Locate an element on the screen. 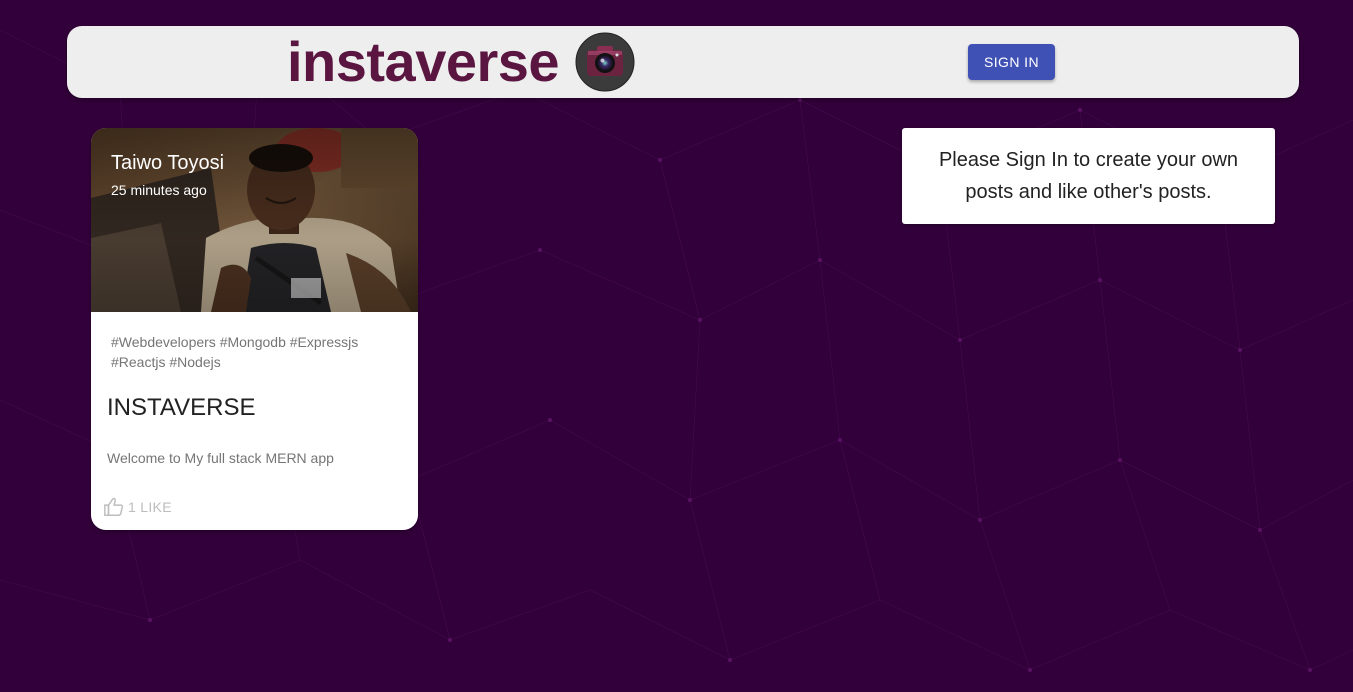  sign-in-button: SIGN IN is located at coordinates (1011, 62).